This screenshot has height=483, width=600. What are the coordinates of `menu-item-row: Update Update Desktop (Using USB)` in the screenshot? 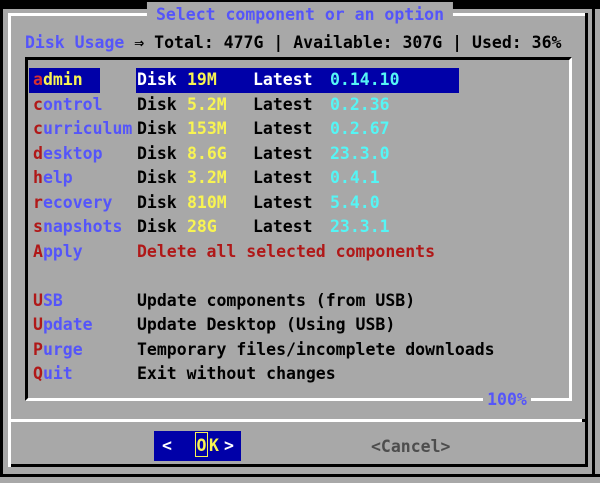 It's located at (298, 325).